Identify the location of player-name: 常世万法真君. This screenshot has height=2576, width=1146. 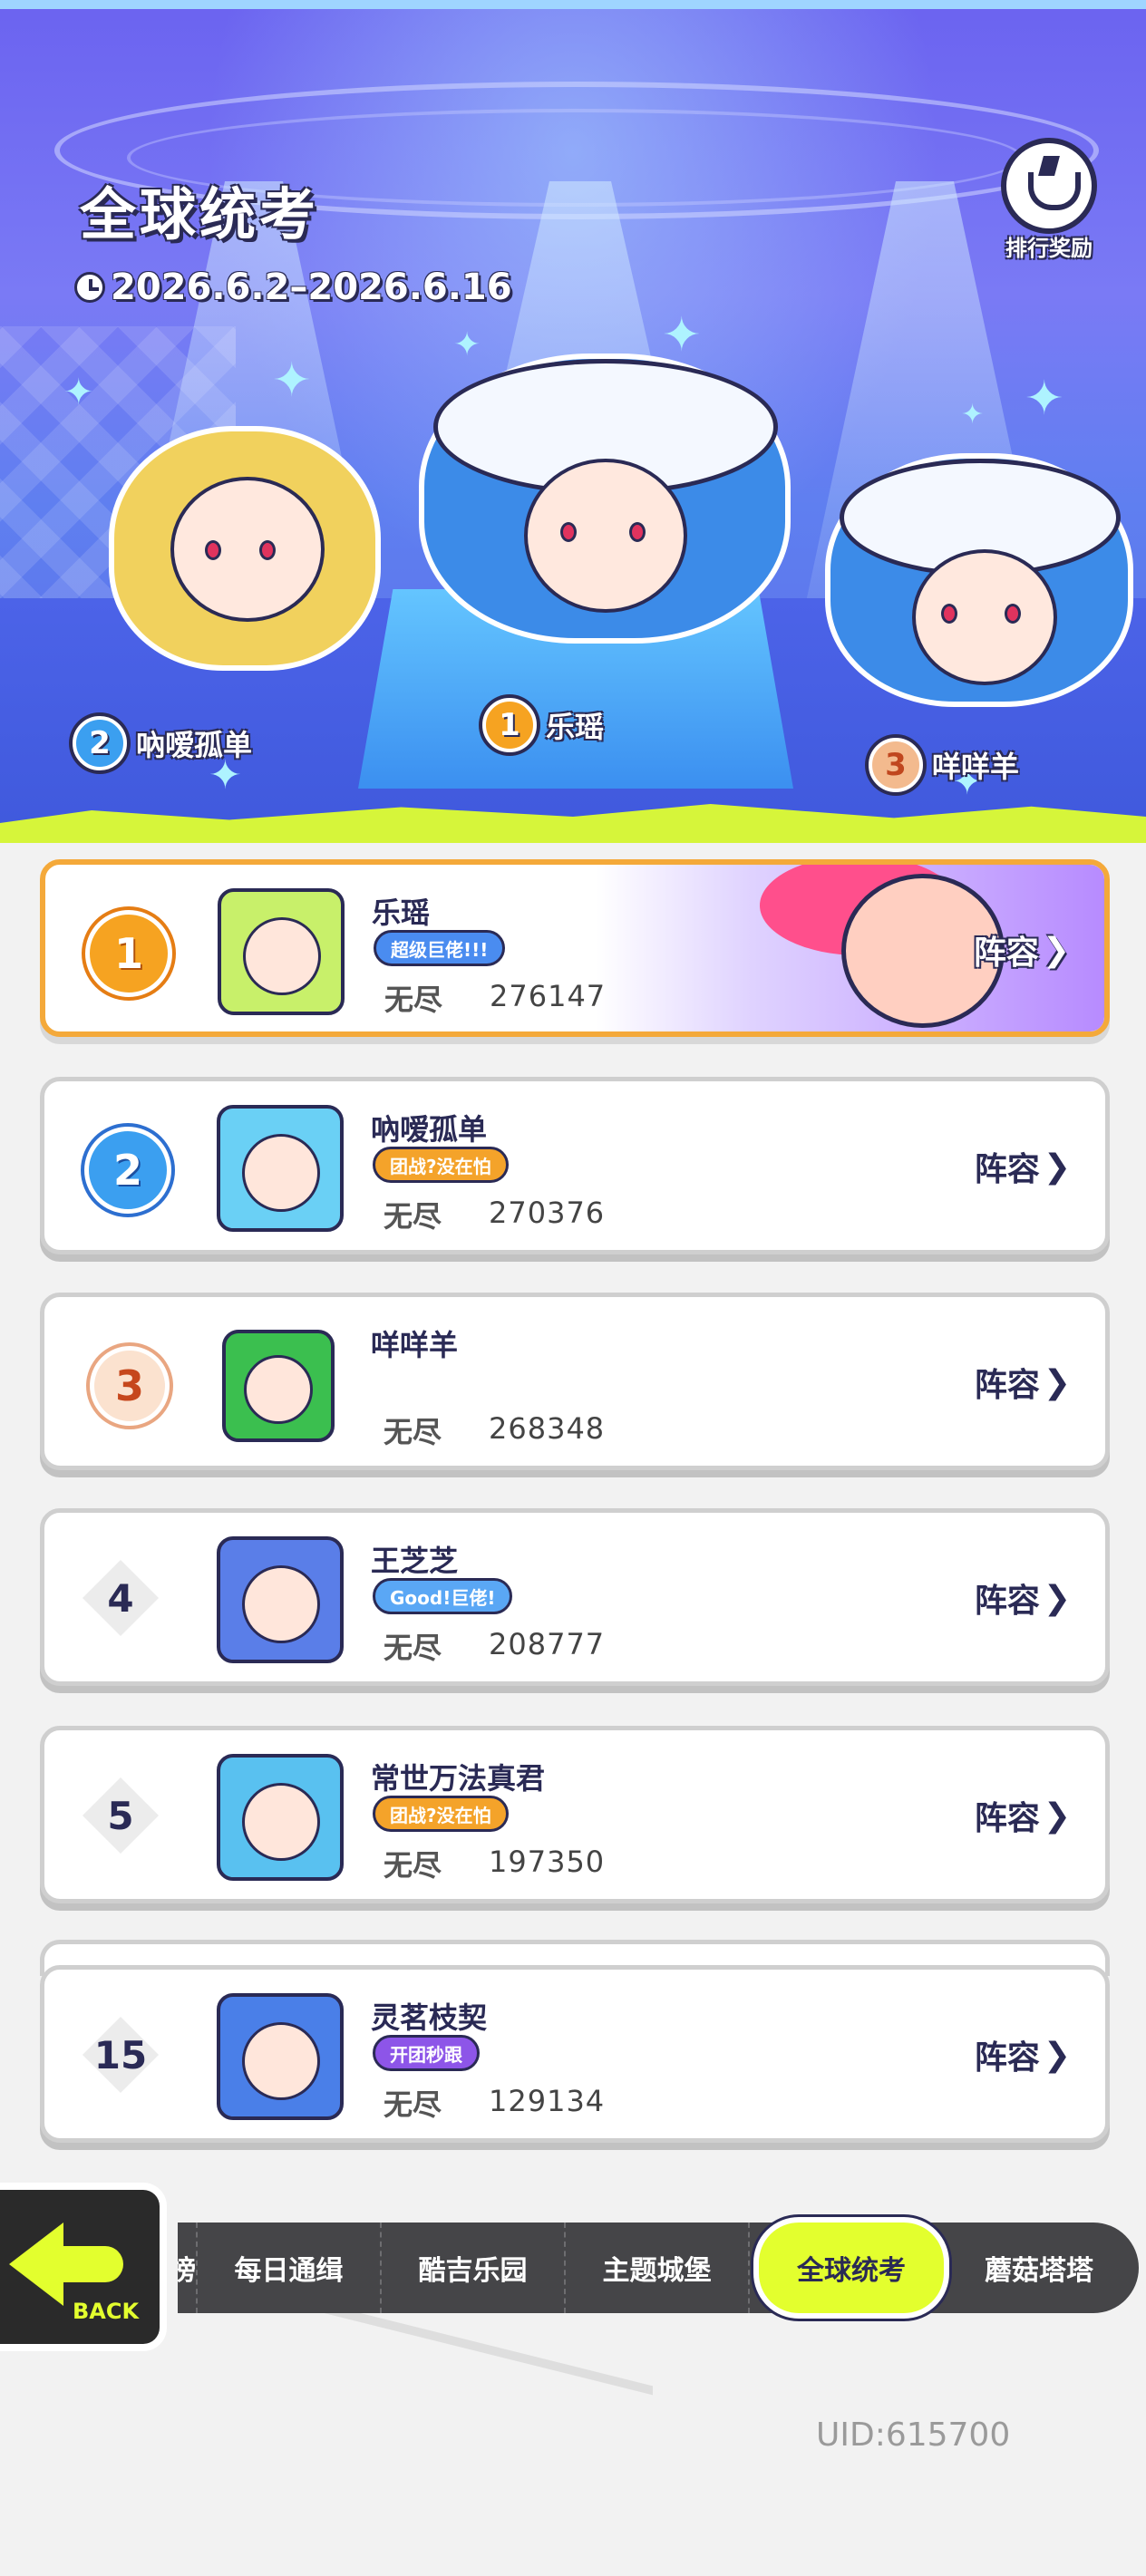
(458, 1778).